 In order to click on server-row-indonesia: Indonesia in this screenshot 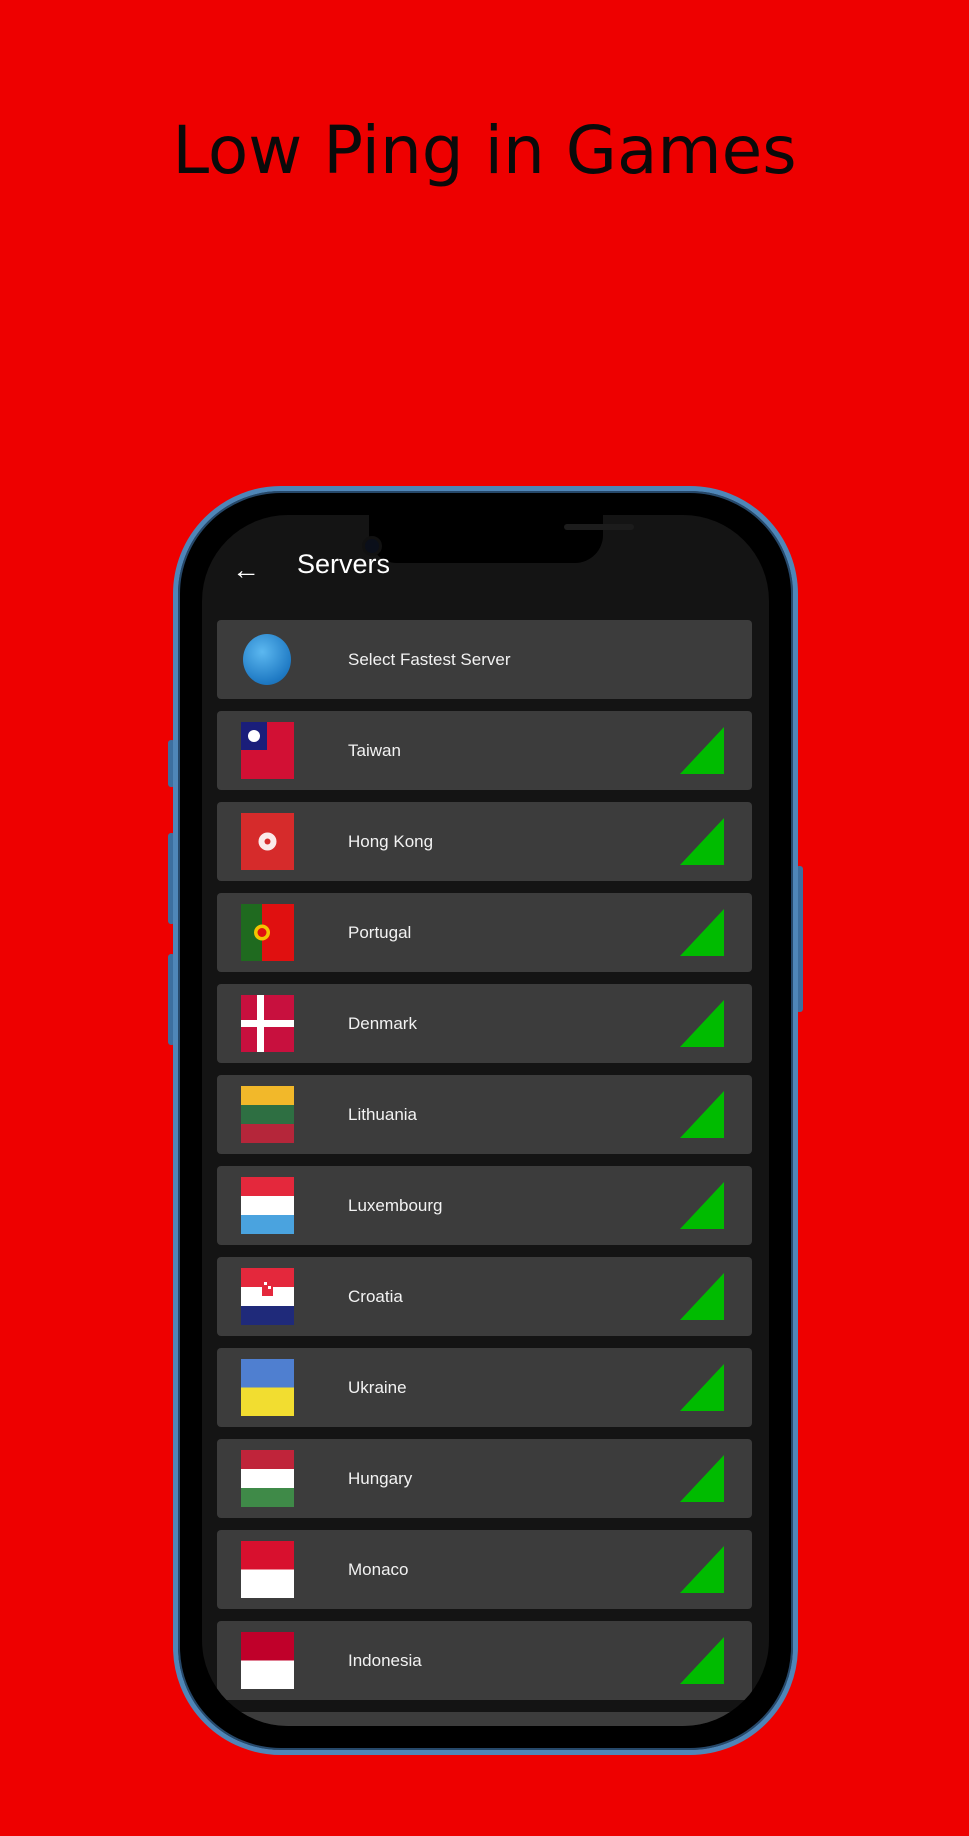, I will do `click(484, 1660)`.